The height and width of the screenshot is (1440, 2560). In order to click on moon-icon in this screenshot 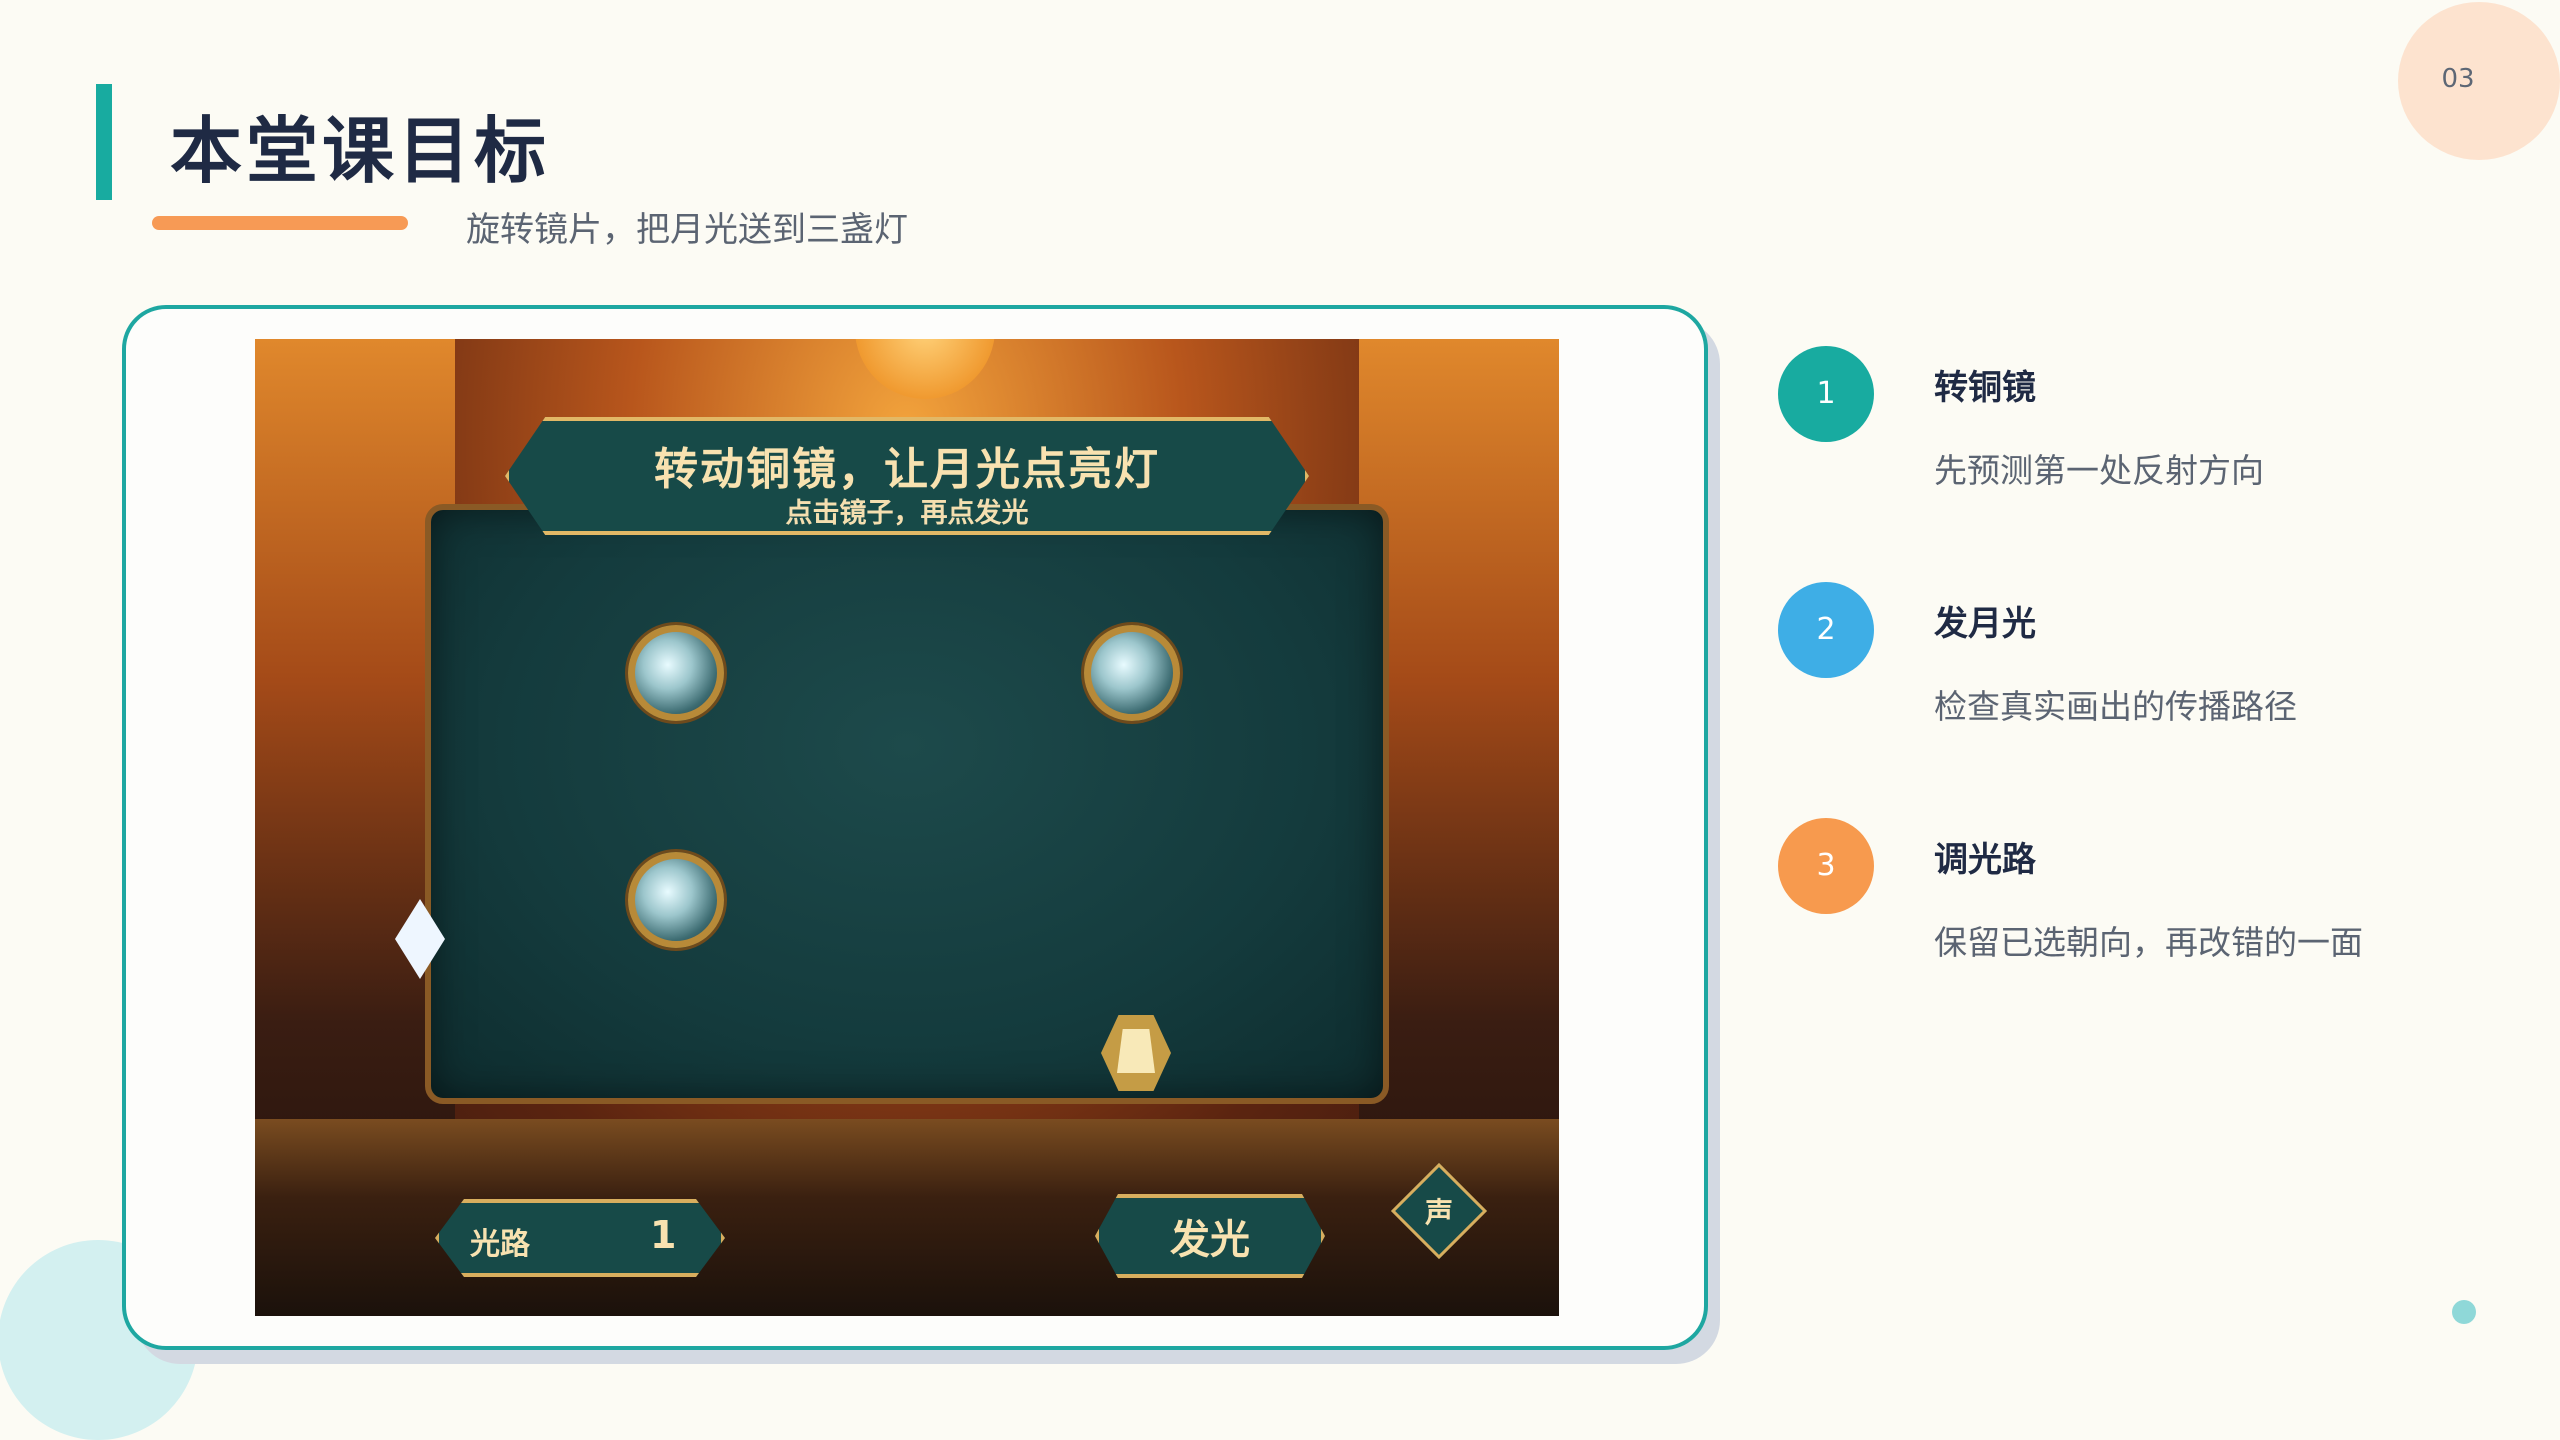, I will do `click(925, 369)`.